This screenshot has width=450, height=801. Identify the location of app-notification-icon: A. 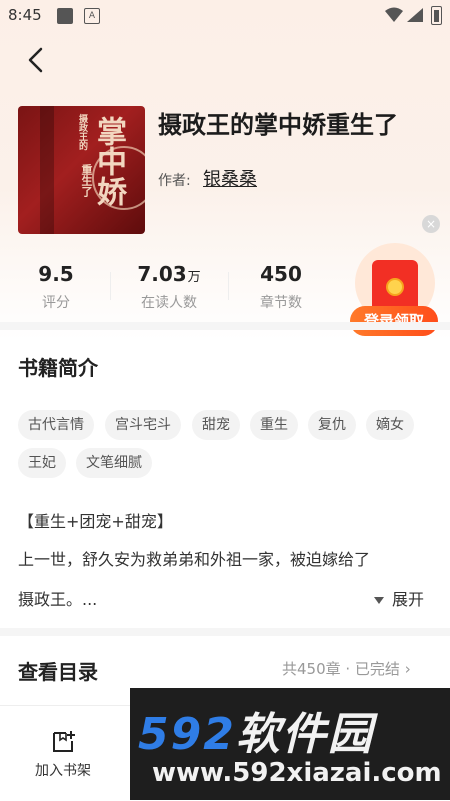
(92, 16).